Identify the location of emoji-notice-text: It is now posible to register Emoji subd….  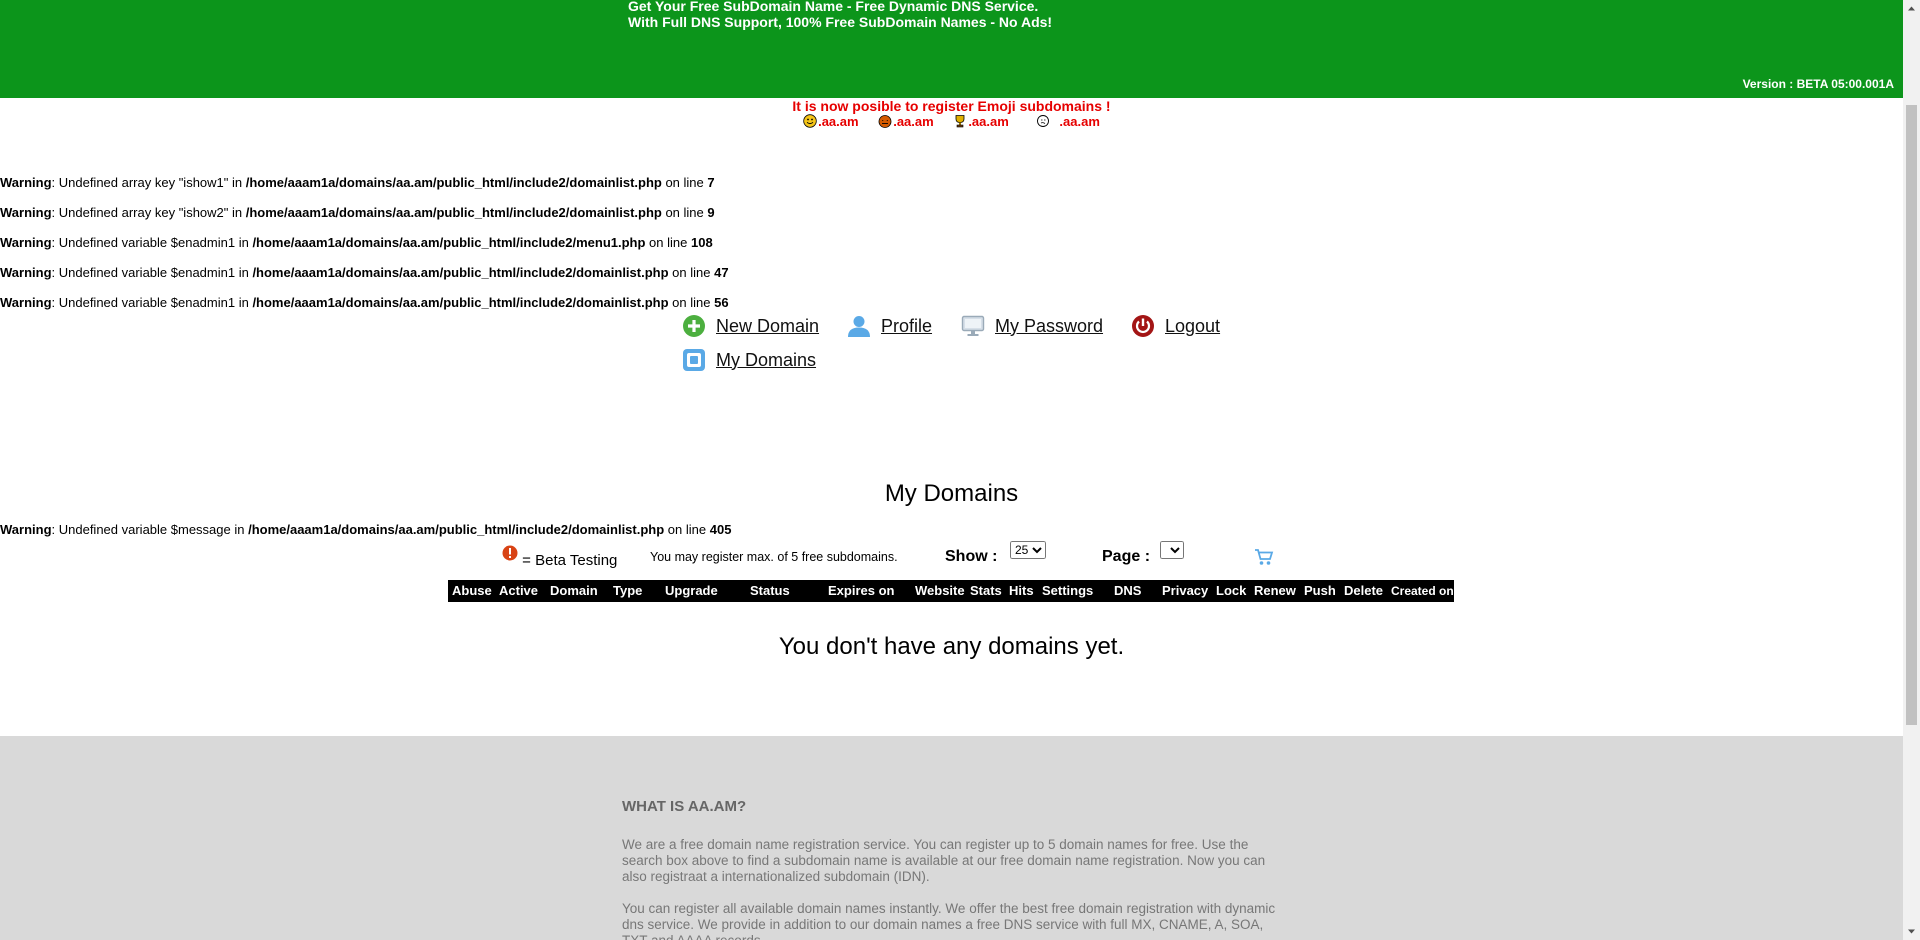
(951, 106).